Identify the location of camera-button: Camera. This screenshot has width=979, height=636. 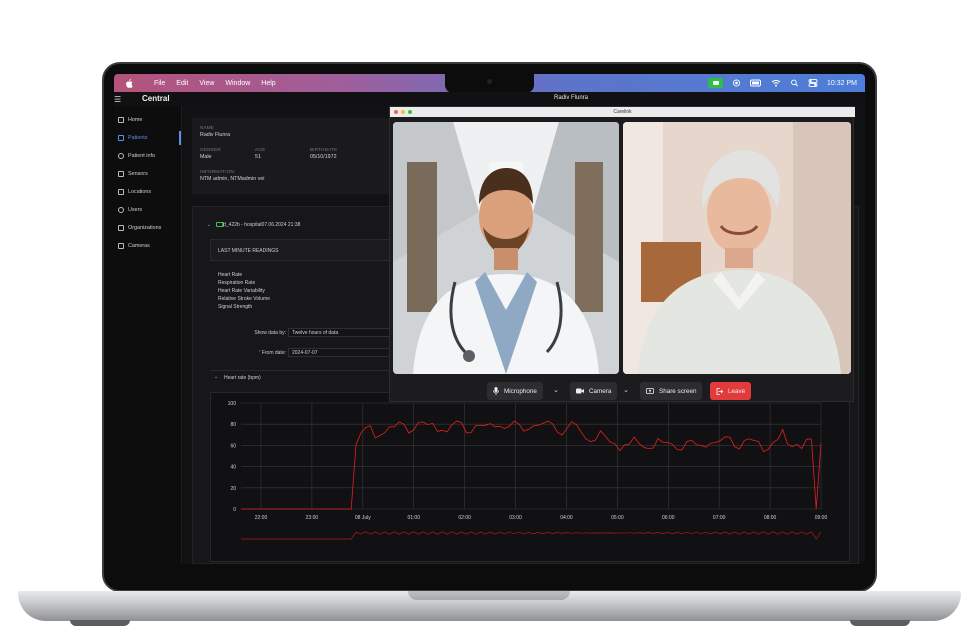
(594, 391).